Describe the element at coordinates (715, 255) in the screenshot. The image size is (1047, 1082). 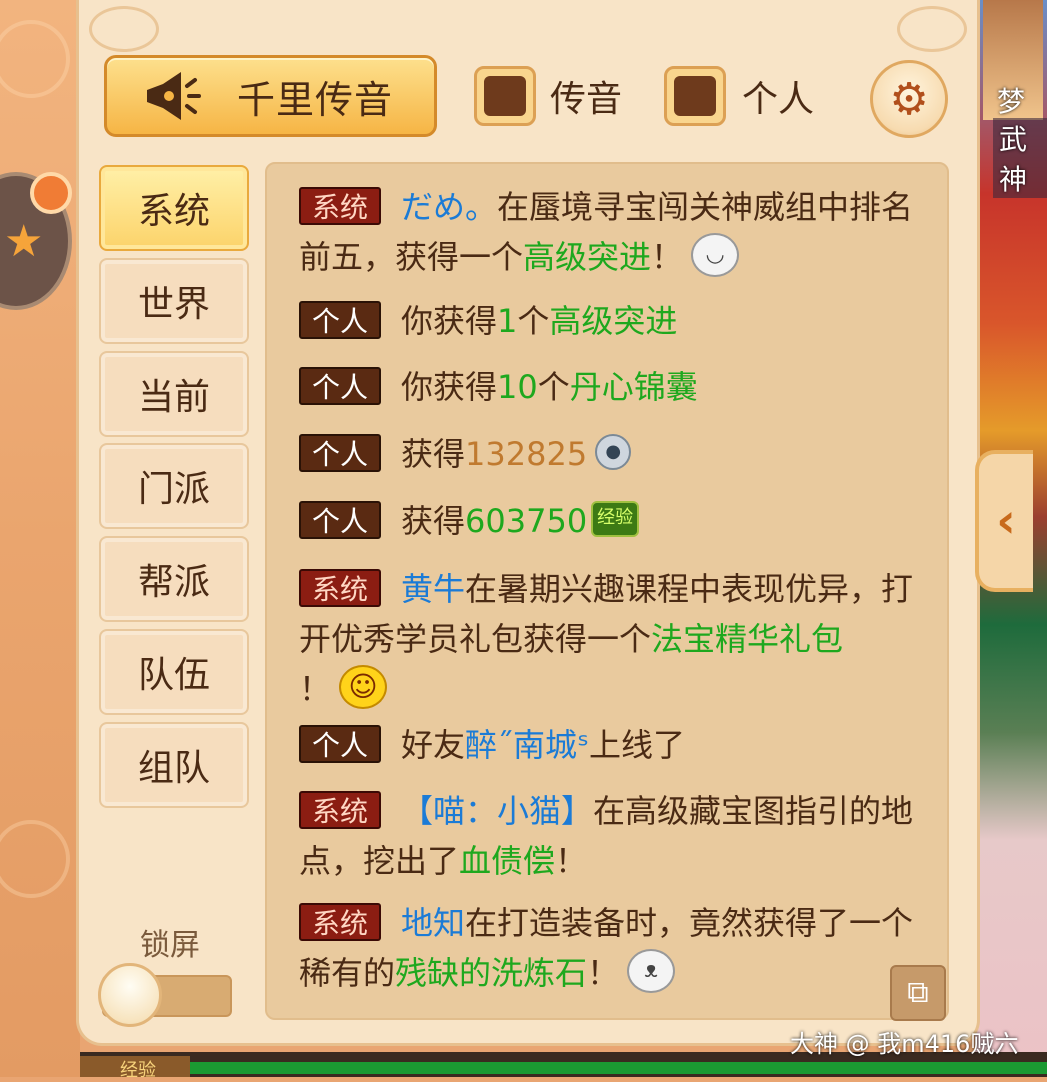
I see `smiling-cloud-emoji-icon: ◡` at that location.